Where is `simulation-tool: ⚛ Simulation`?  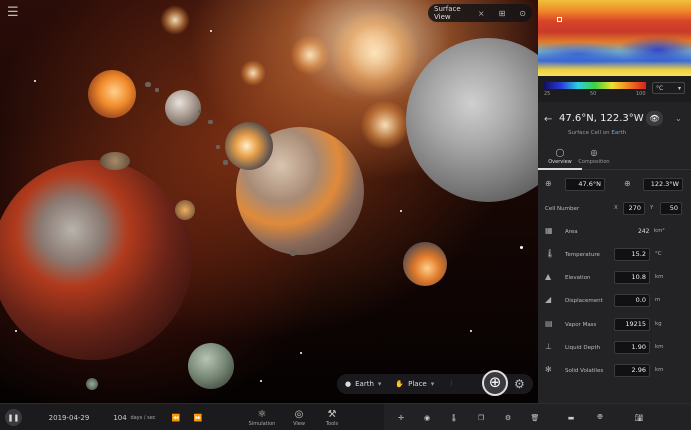
simulation-tool: ⚛ Simulation is located at coordinates (262, 417).